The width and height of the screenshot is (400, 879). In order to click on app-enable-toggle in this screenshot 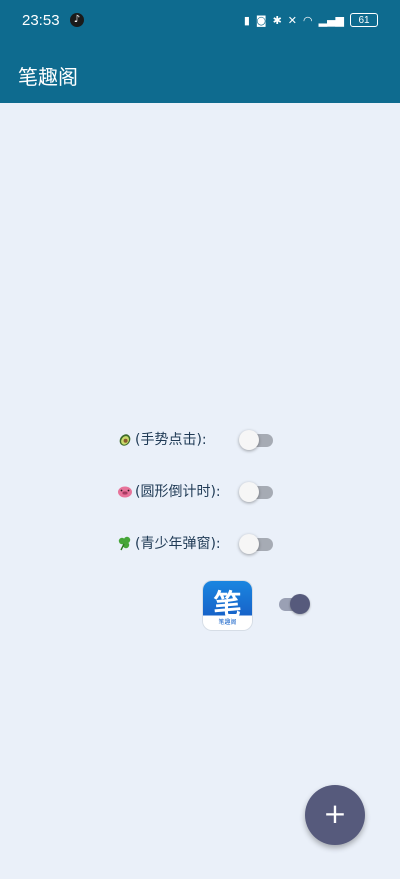, I will do `click(293, 604)`.